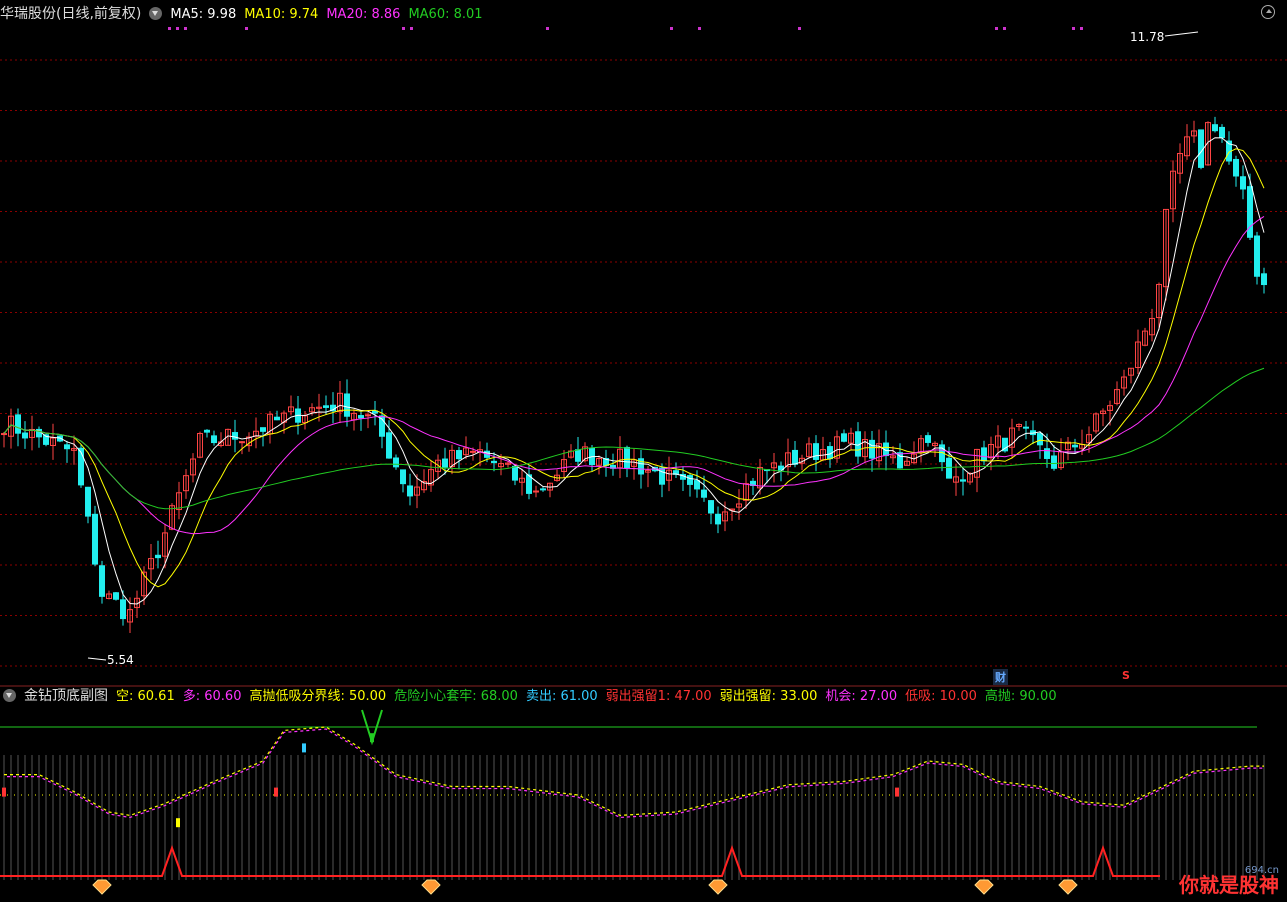  Describe the element at coordinates (1000, 677) in the screenshot. I see `event-cai-marker: 财` at that location.